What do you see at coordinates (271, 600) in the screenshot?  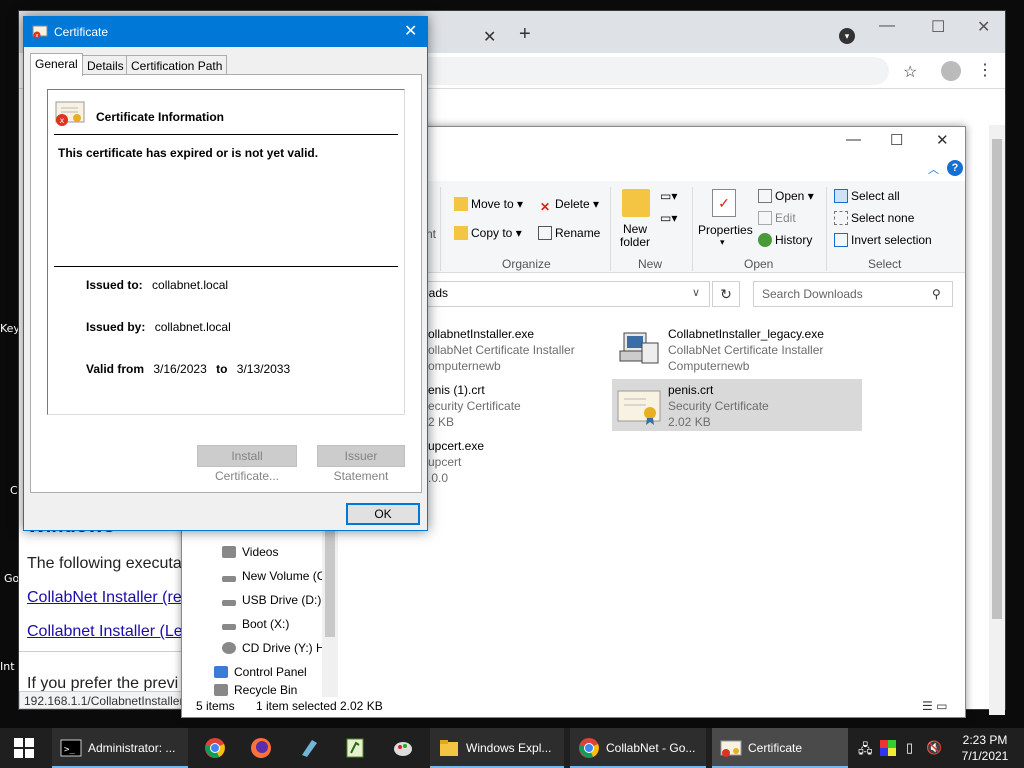 I see `nav-item-usb-drive: USB Drive (D:)` at bounding box center [271, 600].